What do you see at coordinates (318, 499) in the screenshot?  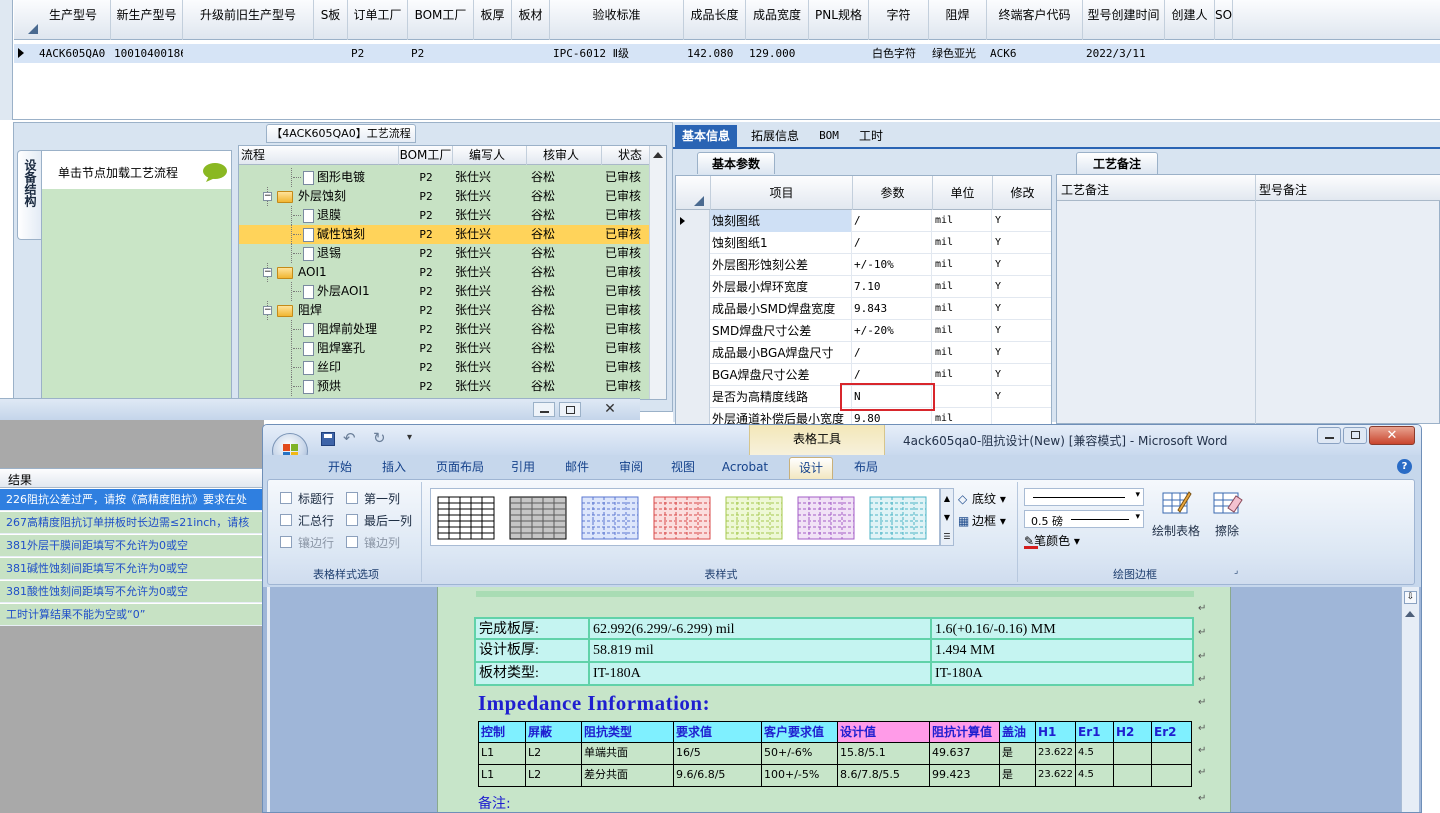 I see `style-option-c1-0: 标题行` at bounding box center [318, 499].